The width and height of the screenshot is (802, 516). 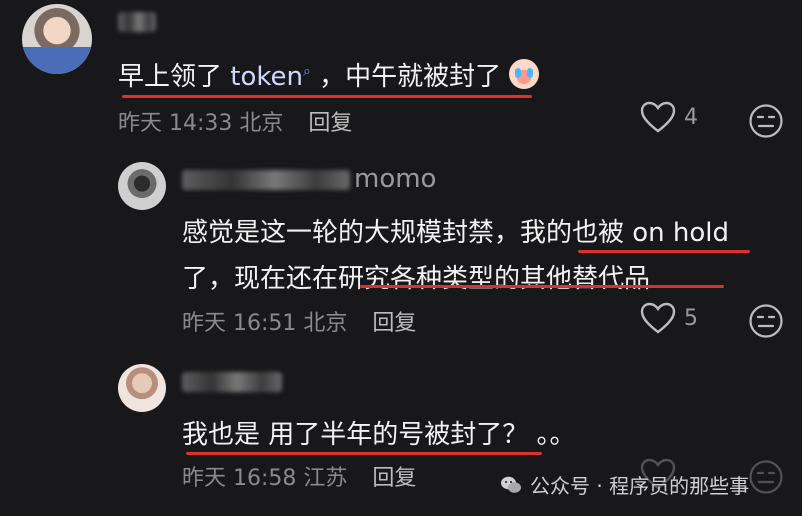 I want to click on crying-face-emoji, so click(x=524, y=74).